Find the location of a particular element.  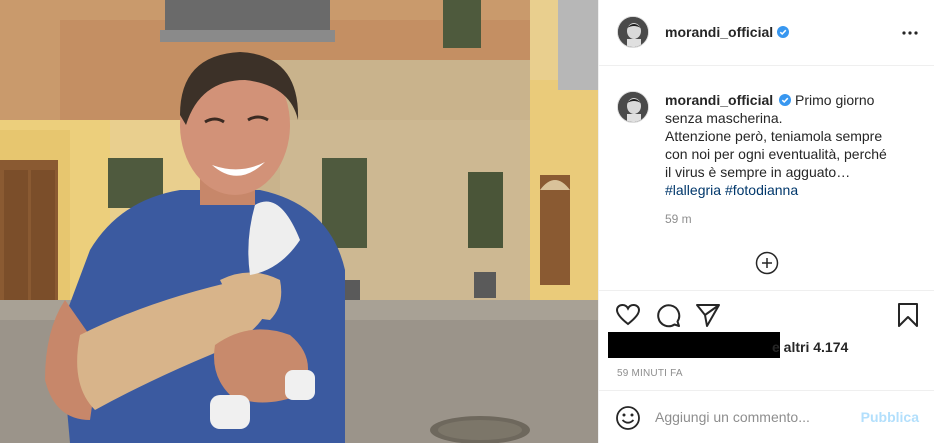

caption-time: 59 m is located at coordinates (678, 219).